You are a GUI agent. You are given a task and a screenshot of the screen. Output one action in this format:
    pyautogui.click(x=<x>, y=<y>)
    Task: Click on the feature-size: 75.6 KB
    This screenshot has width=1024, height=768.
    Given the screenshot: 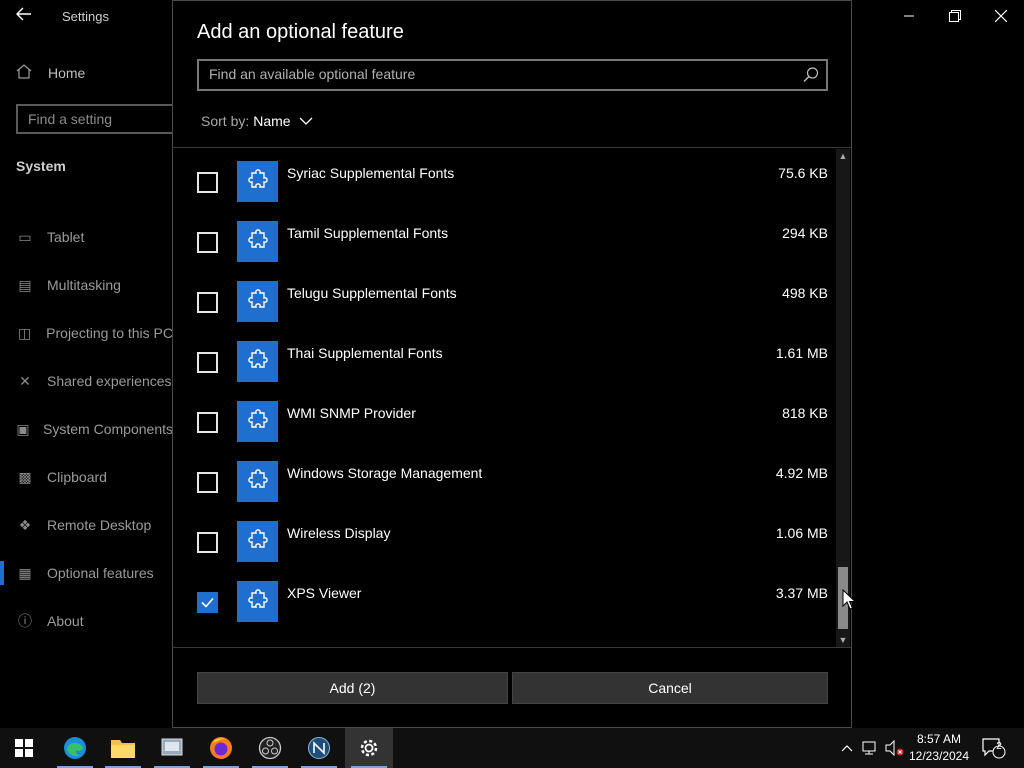 What is the action you would take?
    pyautogui.click(x=803, y=173)
    